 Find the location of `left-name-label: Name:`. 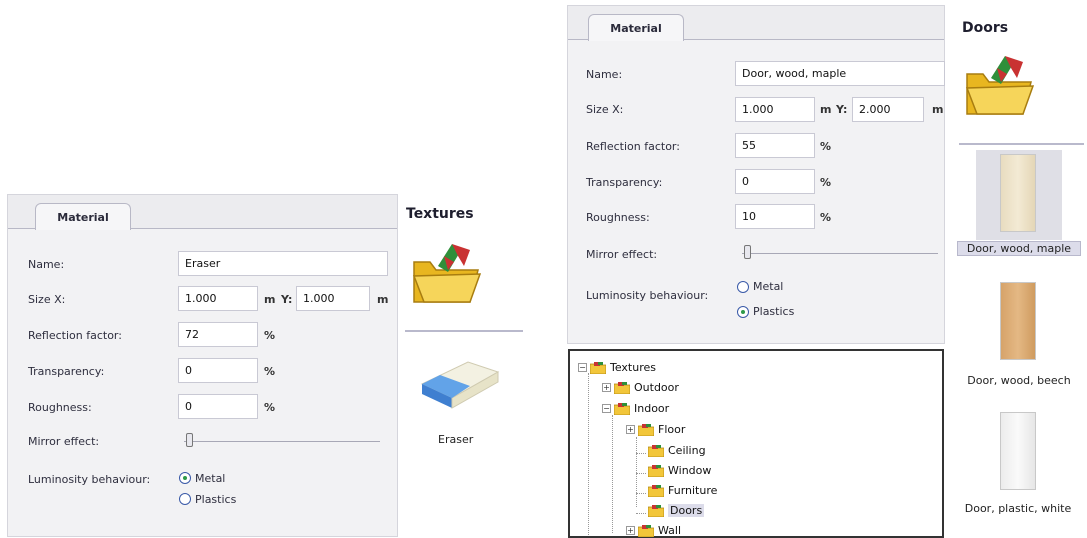

left-name-label: Name: is located at coordinates (46, 264).